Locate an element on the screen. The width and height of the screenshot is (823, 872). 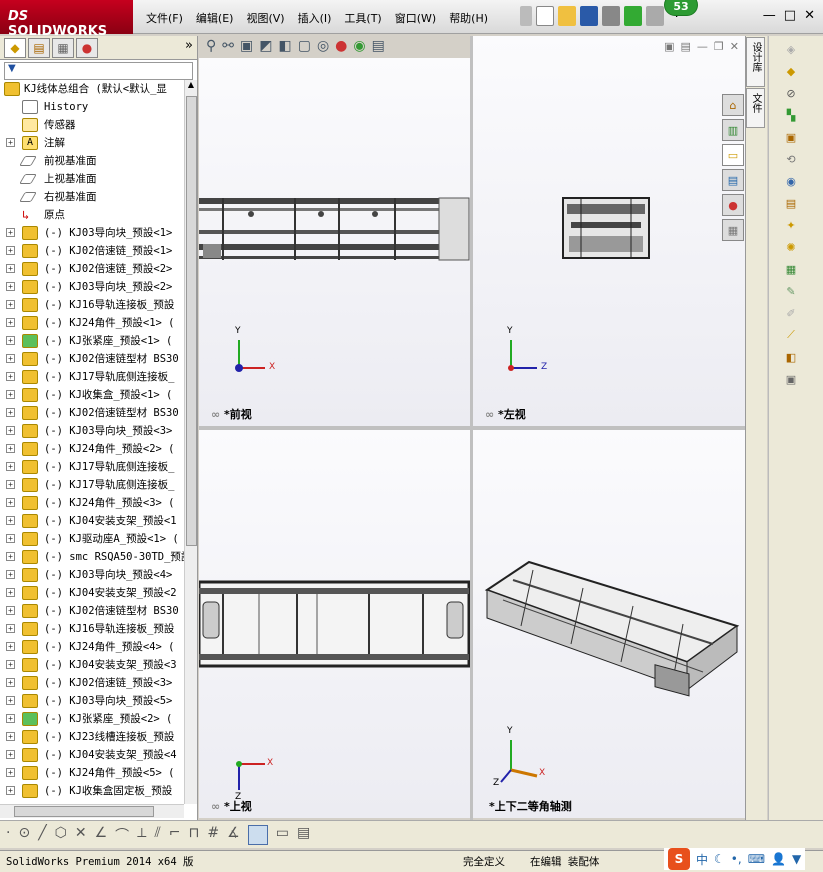
menu-view: 视图(V) is located at coordinates (265, 18).